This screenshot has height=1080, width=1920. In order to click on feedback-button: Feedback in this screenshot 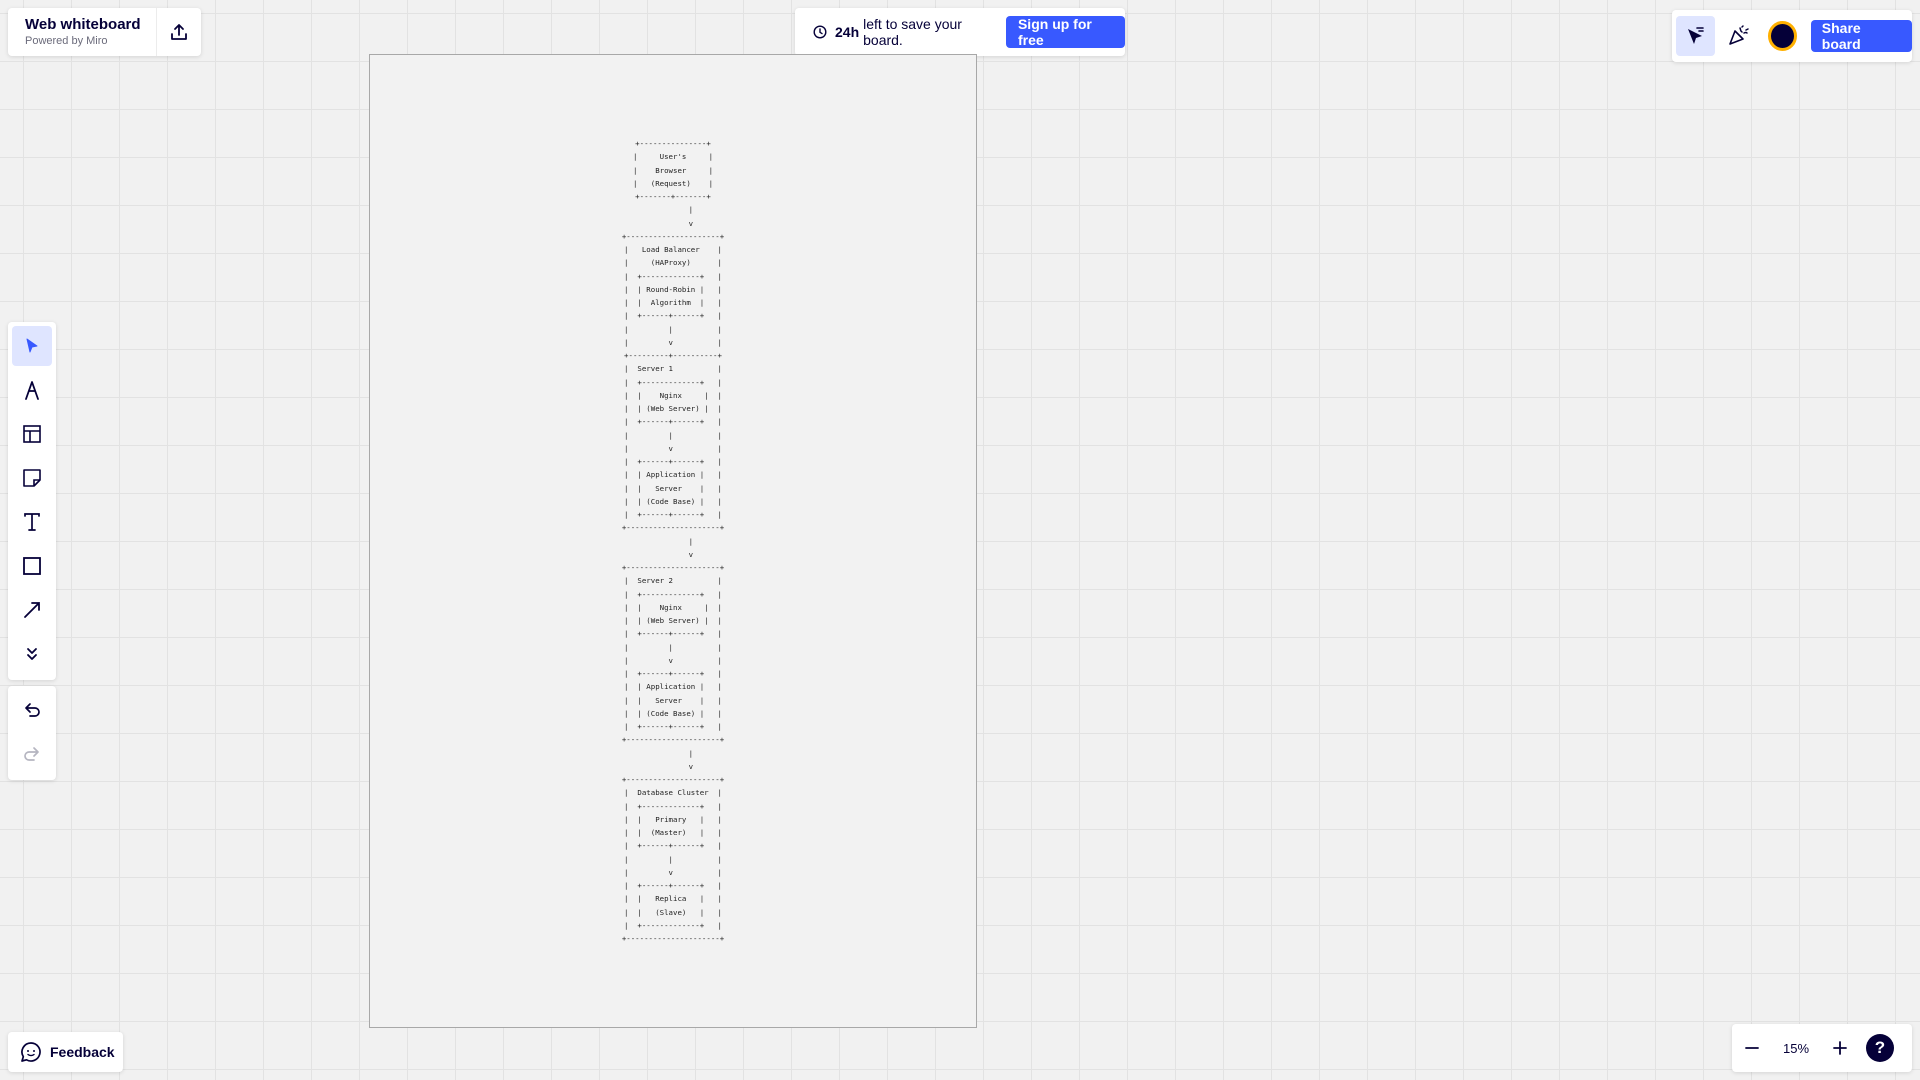, I will do `click(65, 1052)`.